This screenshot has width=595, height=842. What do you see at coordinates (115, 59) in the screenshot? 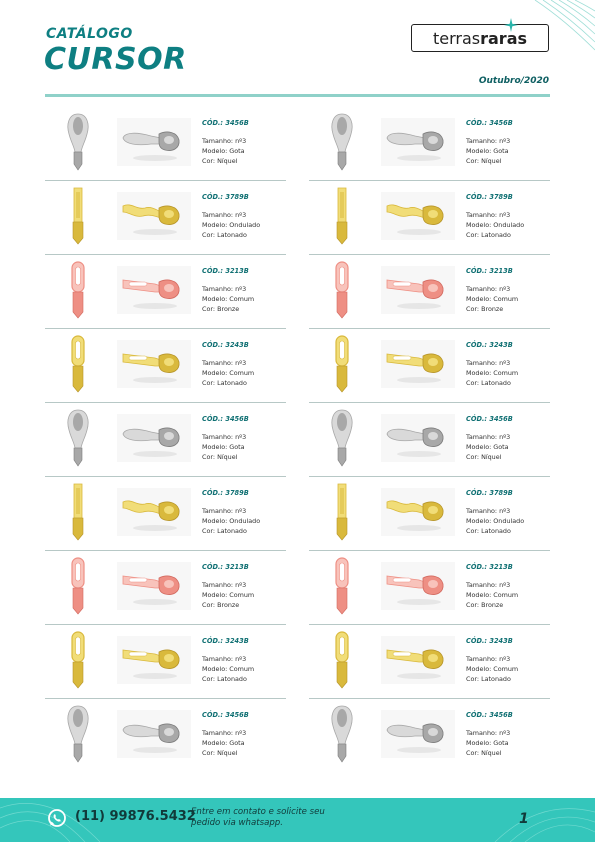
I see `page-title: CURSOR` at bounding box center [115, 59].